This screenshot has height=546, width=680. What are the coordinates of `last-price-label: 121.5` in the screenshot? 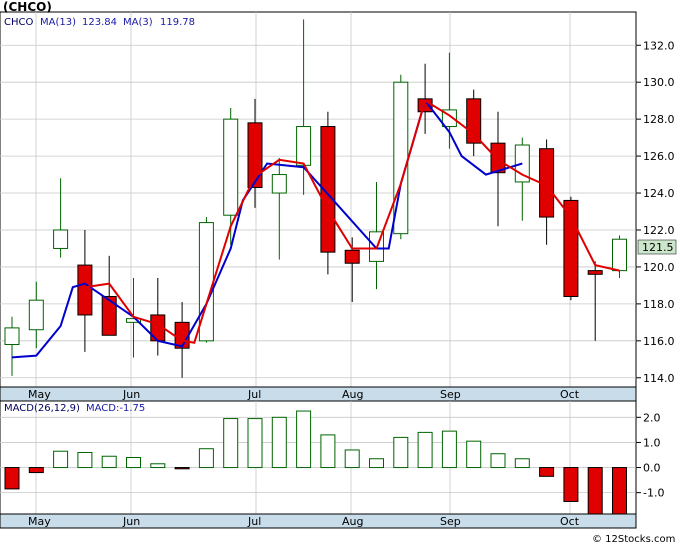 It's located at (658, 247).